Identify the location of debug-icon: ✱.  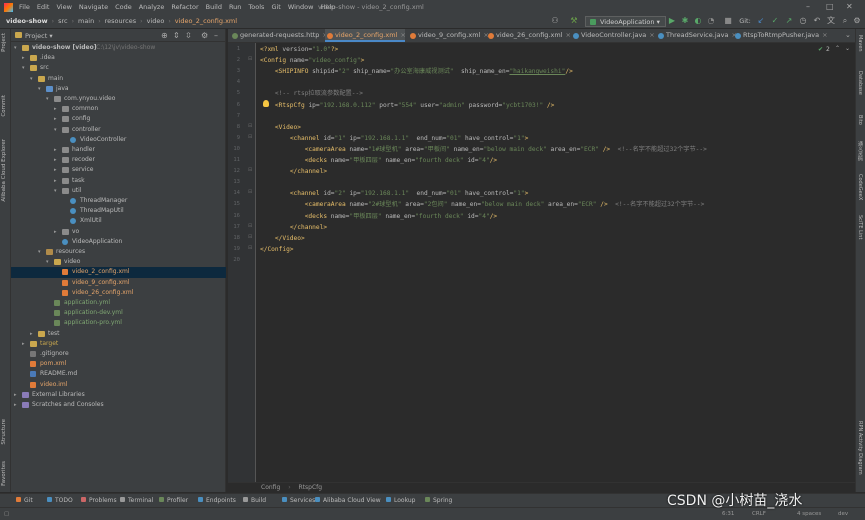
(685, 21).